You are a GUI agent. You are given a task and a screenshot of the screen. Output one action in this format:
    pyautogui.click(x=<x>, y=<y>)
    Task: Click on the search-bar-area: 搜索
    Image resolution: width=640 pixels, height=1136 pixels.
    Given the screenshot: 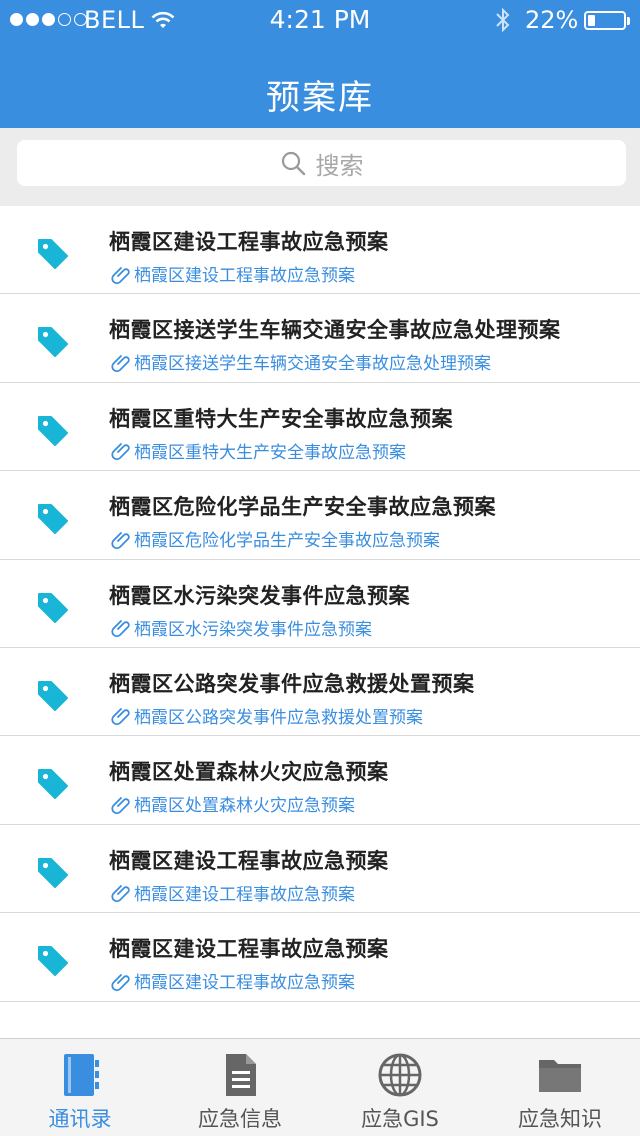 What is the action you would take?
    pyautogui.click(x=320, y=167)
    